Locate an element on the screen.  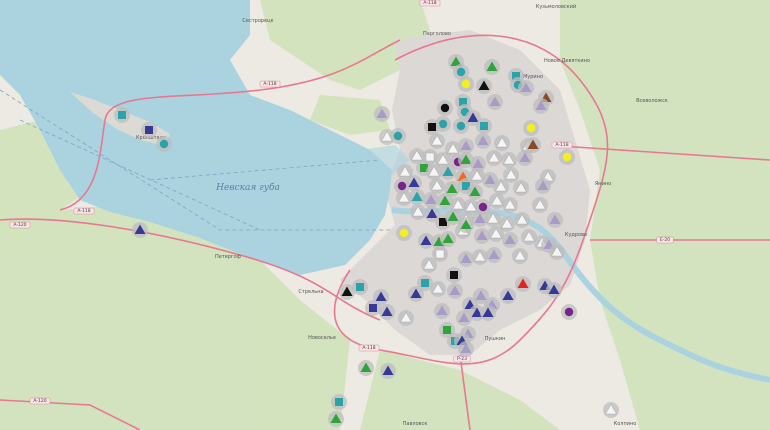
circle-marker-black is located at coordinates (445, 108).